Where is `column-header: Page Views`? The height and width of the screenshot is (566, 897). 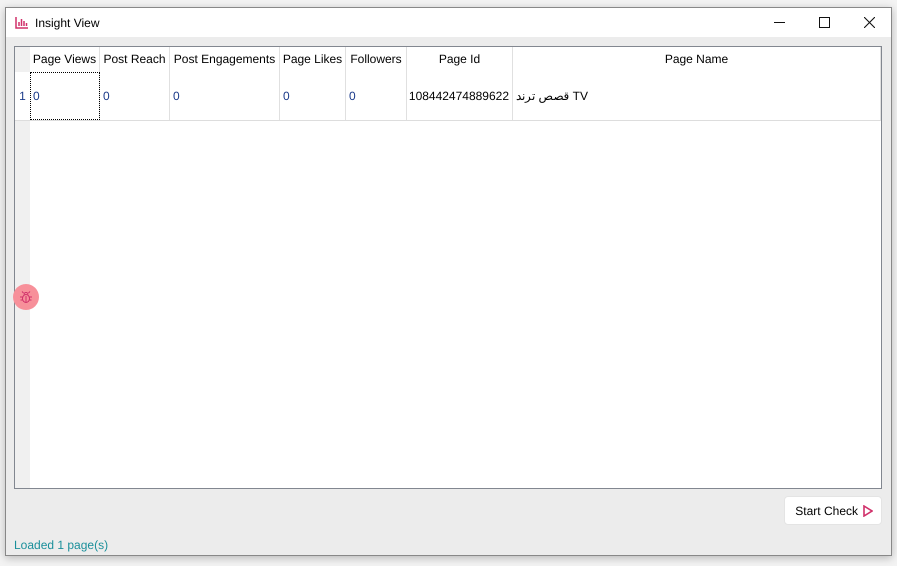 column-header: Page Views is located at coordinates (65, 59).